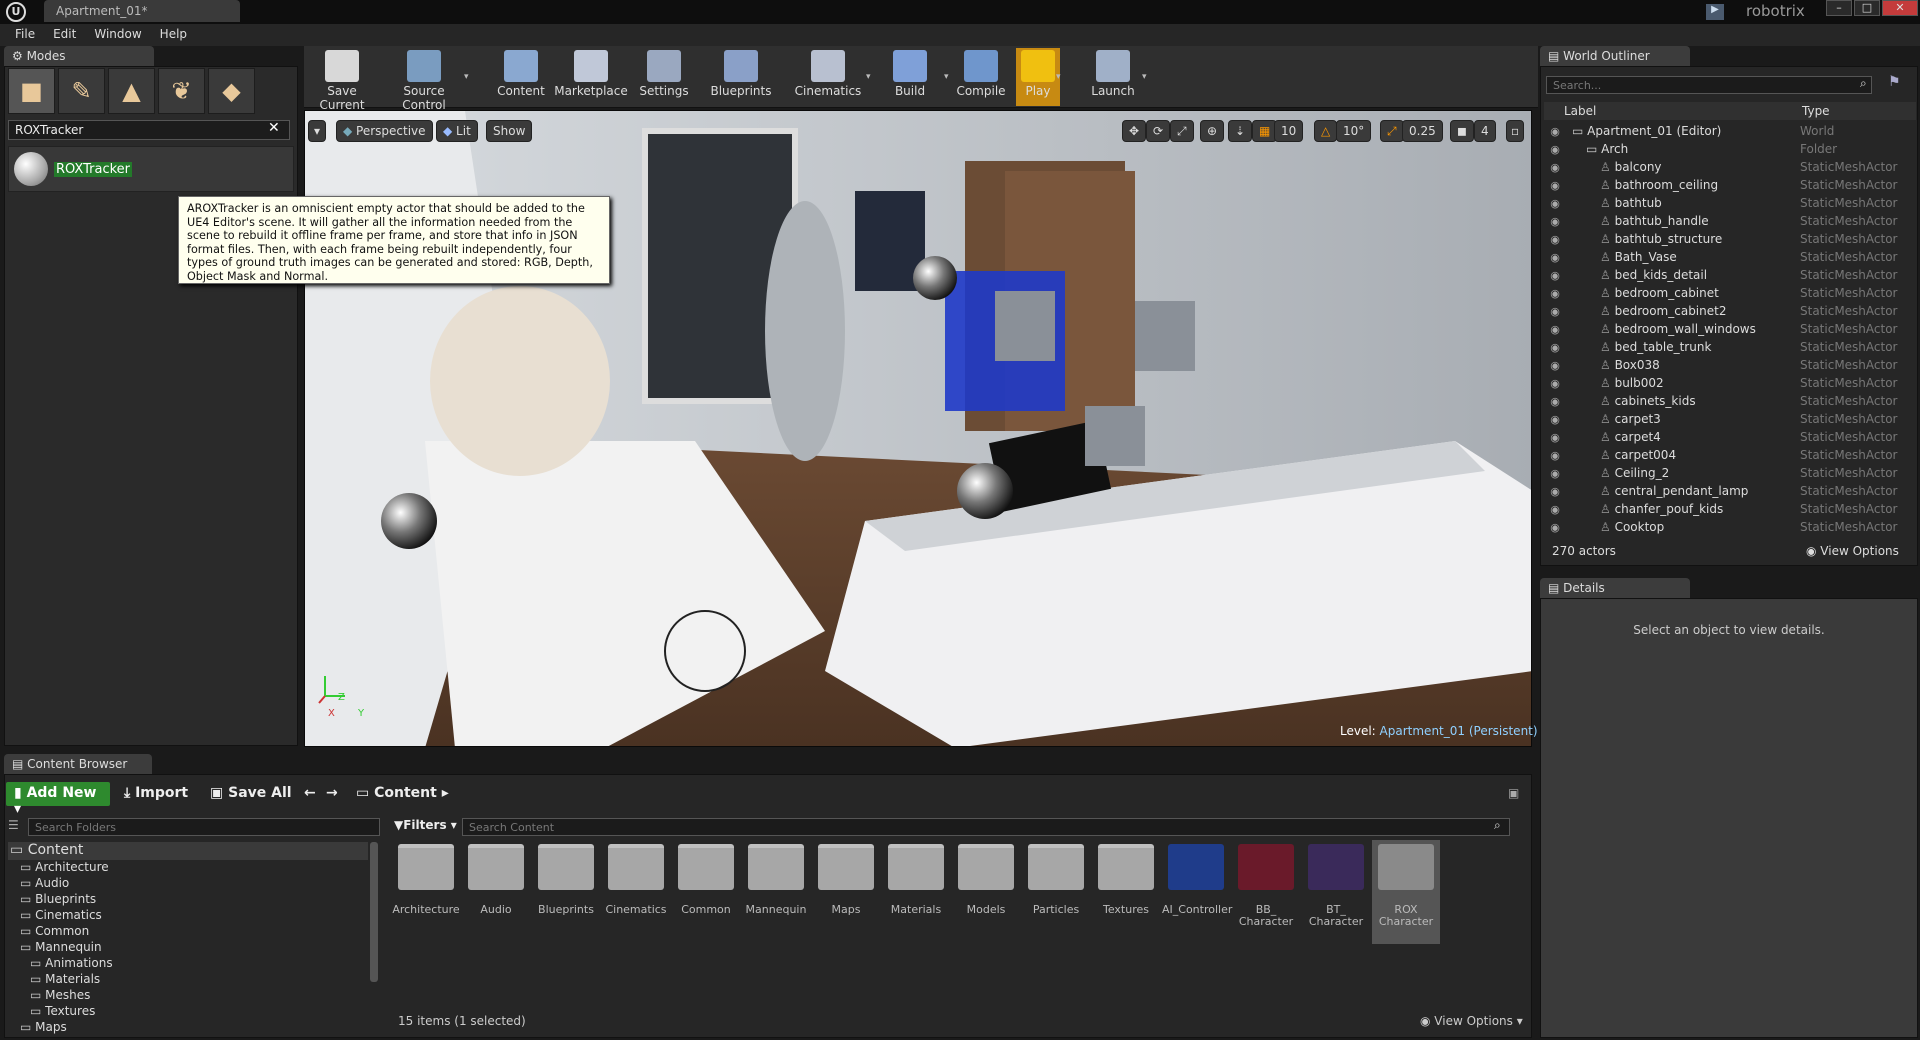 The width and height of the screenshot is (1920, 1040). I want to click on outliner-row: ◉ ♙ bed_kids_detail StaticMeshActor, so click(1727, 275).